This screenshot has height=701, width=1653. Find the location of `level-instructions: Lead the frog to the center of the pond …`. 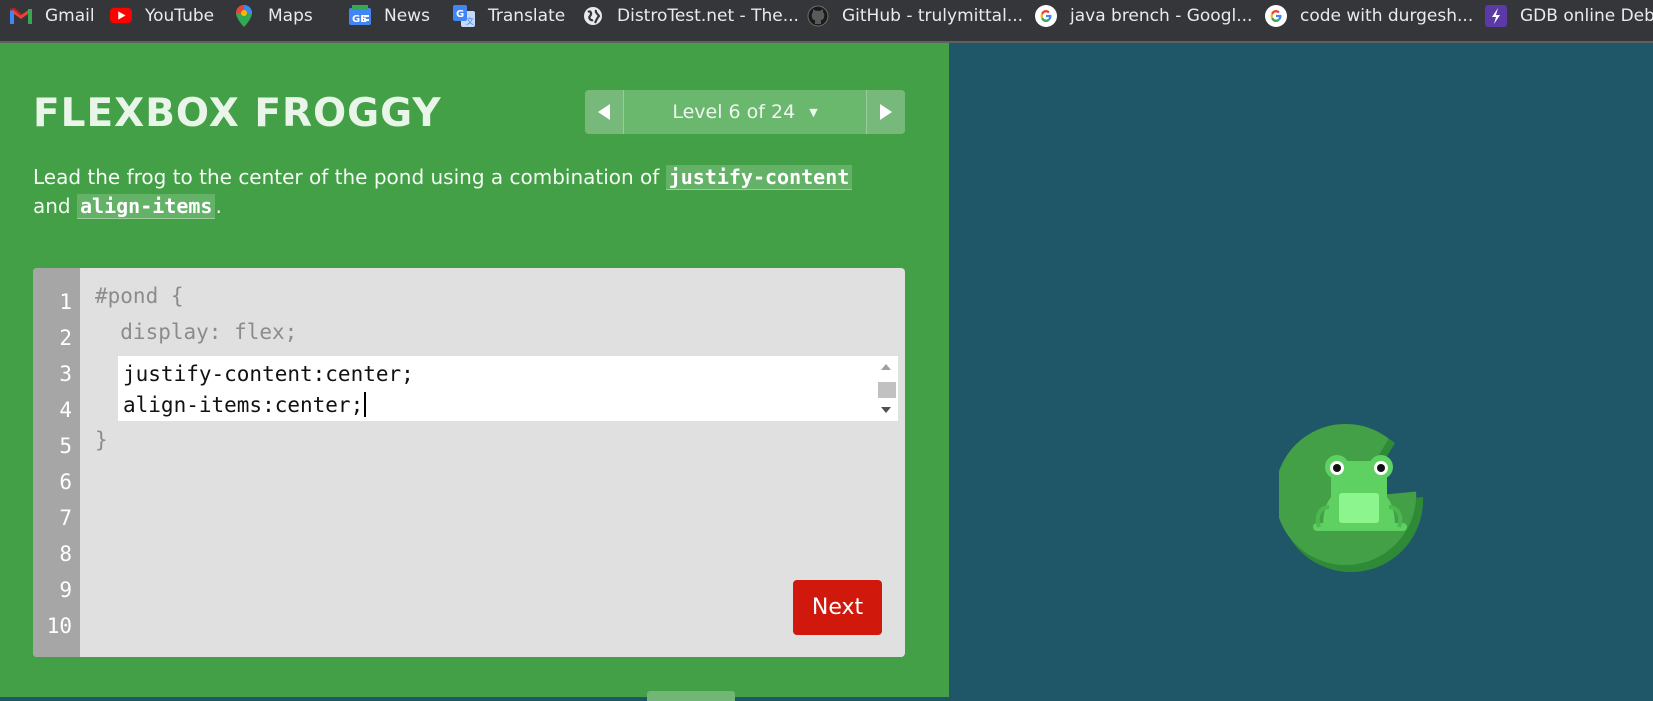

level-instructions: Lead the frog to the center of the pond … is located at coordinates (458, 192).